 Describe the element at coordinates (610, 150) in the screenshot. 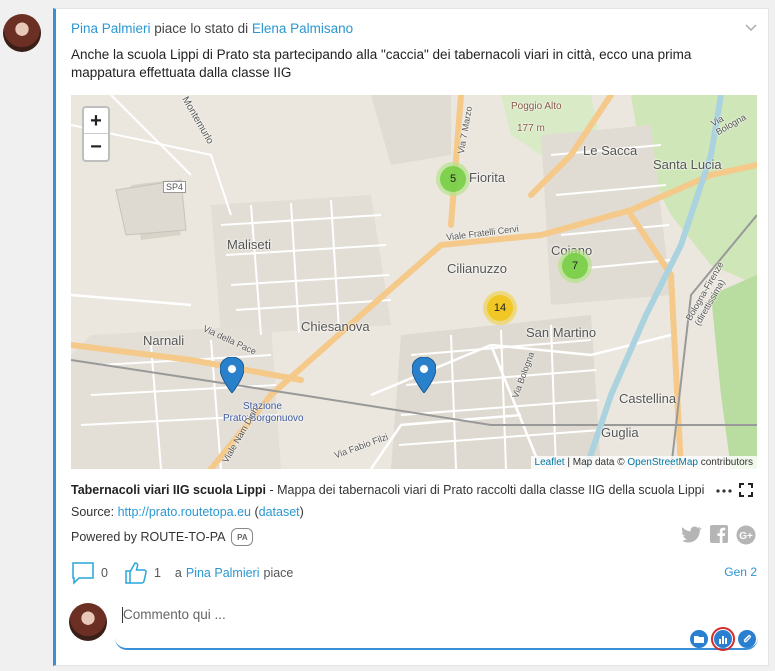

I see `map-label: Le Sacca` at that location.